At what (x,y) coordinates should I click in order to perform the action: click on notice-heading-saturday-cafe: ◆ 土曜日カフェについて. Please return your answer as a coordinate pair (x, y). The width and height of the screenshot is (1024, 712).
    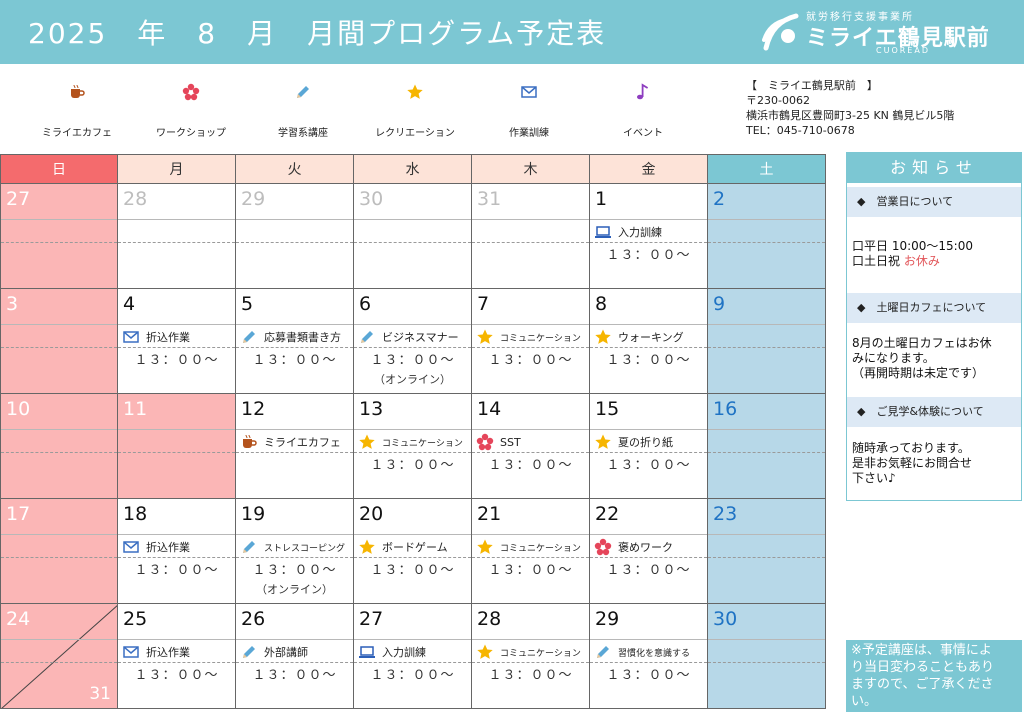
    Looking at the image, I should click on (934, 308).